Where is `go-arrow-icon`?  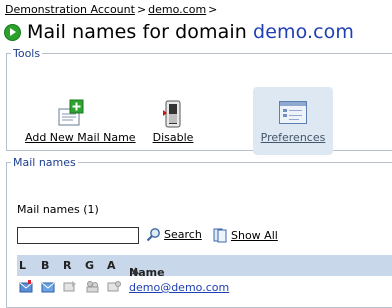 go-arrow-icon is located at coordinates (12, 32).